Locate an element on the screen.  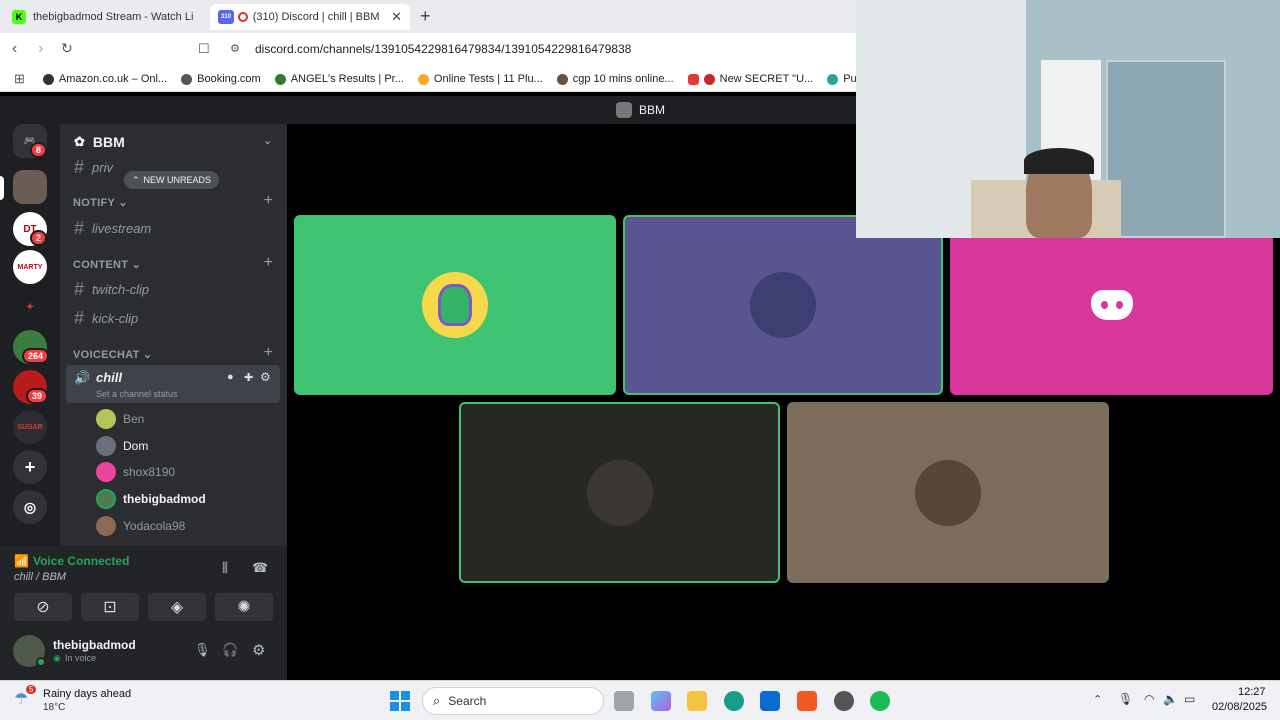
chat-icon: ● is located at coordinates (230, 377).